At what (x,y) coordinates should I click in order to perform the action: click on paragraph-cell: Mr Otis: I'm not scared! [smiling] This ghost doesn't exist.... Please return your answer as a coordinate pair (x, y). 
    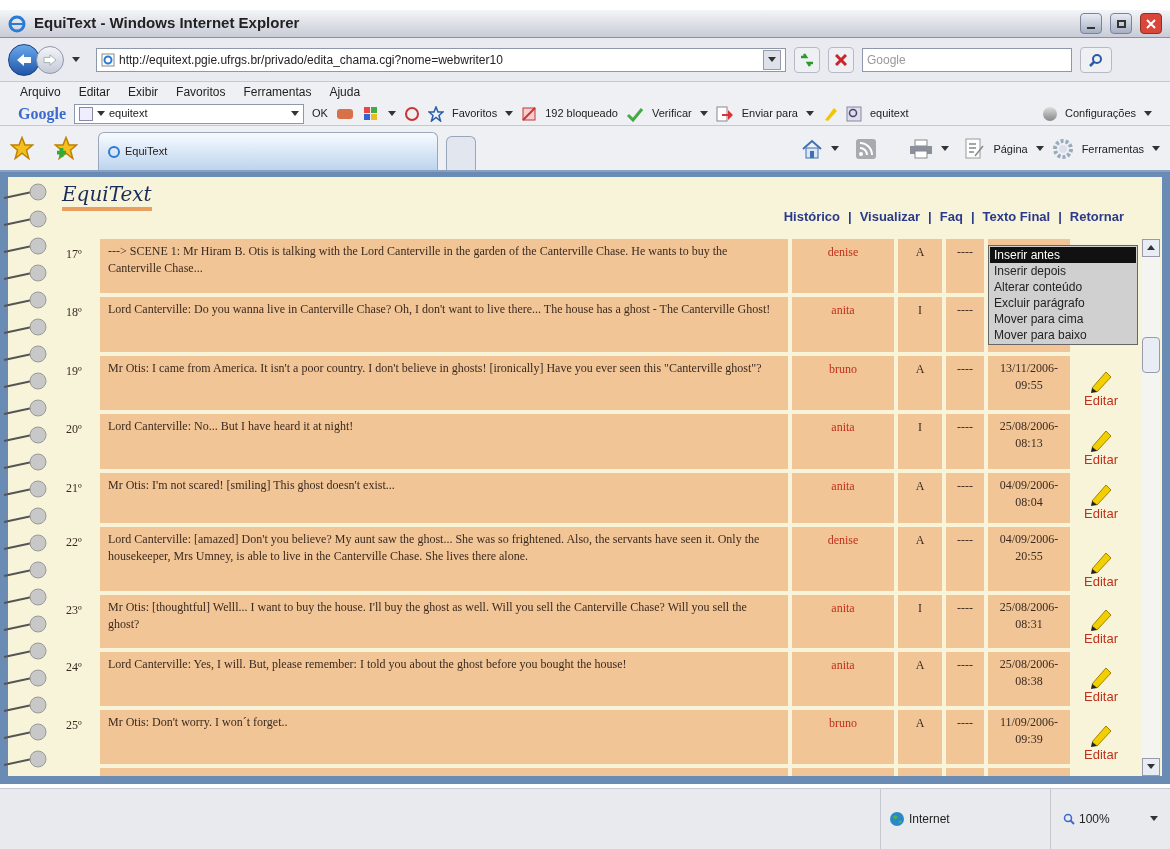
    Looking at the image, I should click on (444, 497).